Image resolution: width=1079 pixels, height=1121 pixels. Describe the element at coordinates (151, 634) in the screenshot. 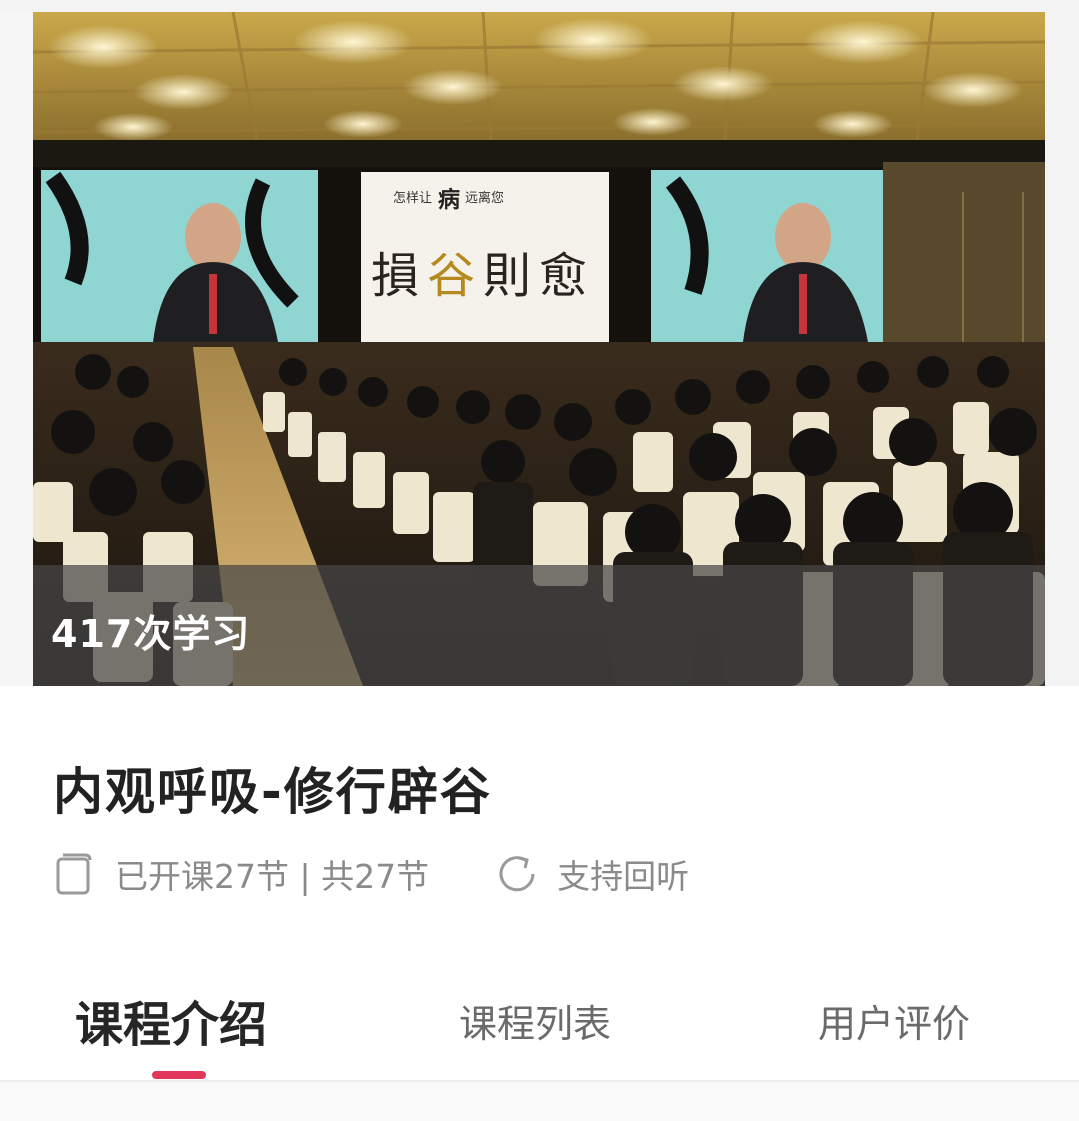

I see `study-count: 417次学习` at that location.